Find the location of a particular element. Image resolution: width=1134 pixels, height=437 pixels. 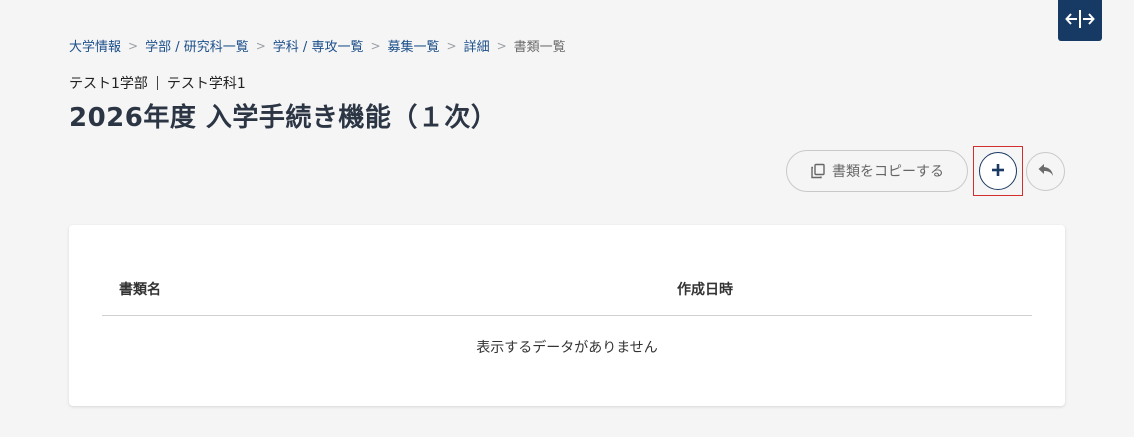

department-name: テスト学科1 is located at coordinates (206, 84).